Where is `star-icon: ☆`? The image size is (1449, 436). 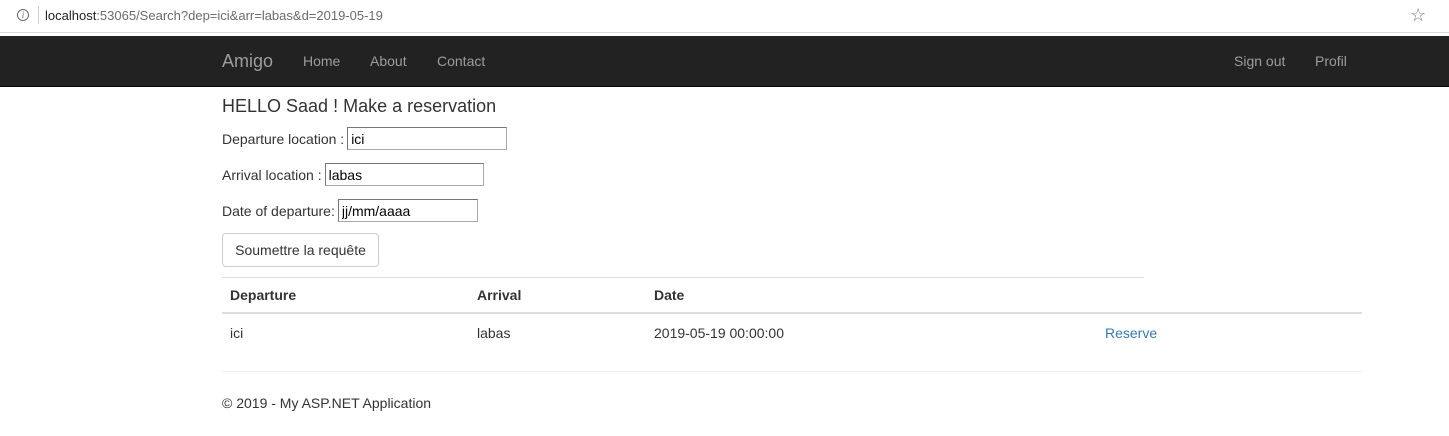
star-icon: ☆ is located at coordinates (1418, 15).